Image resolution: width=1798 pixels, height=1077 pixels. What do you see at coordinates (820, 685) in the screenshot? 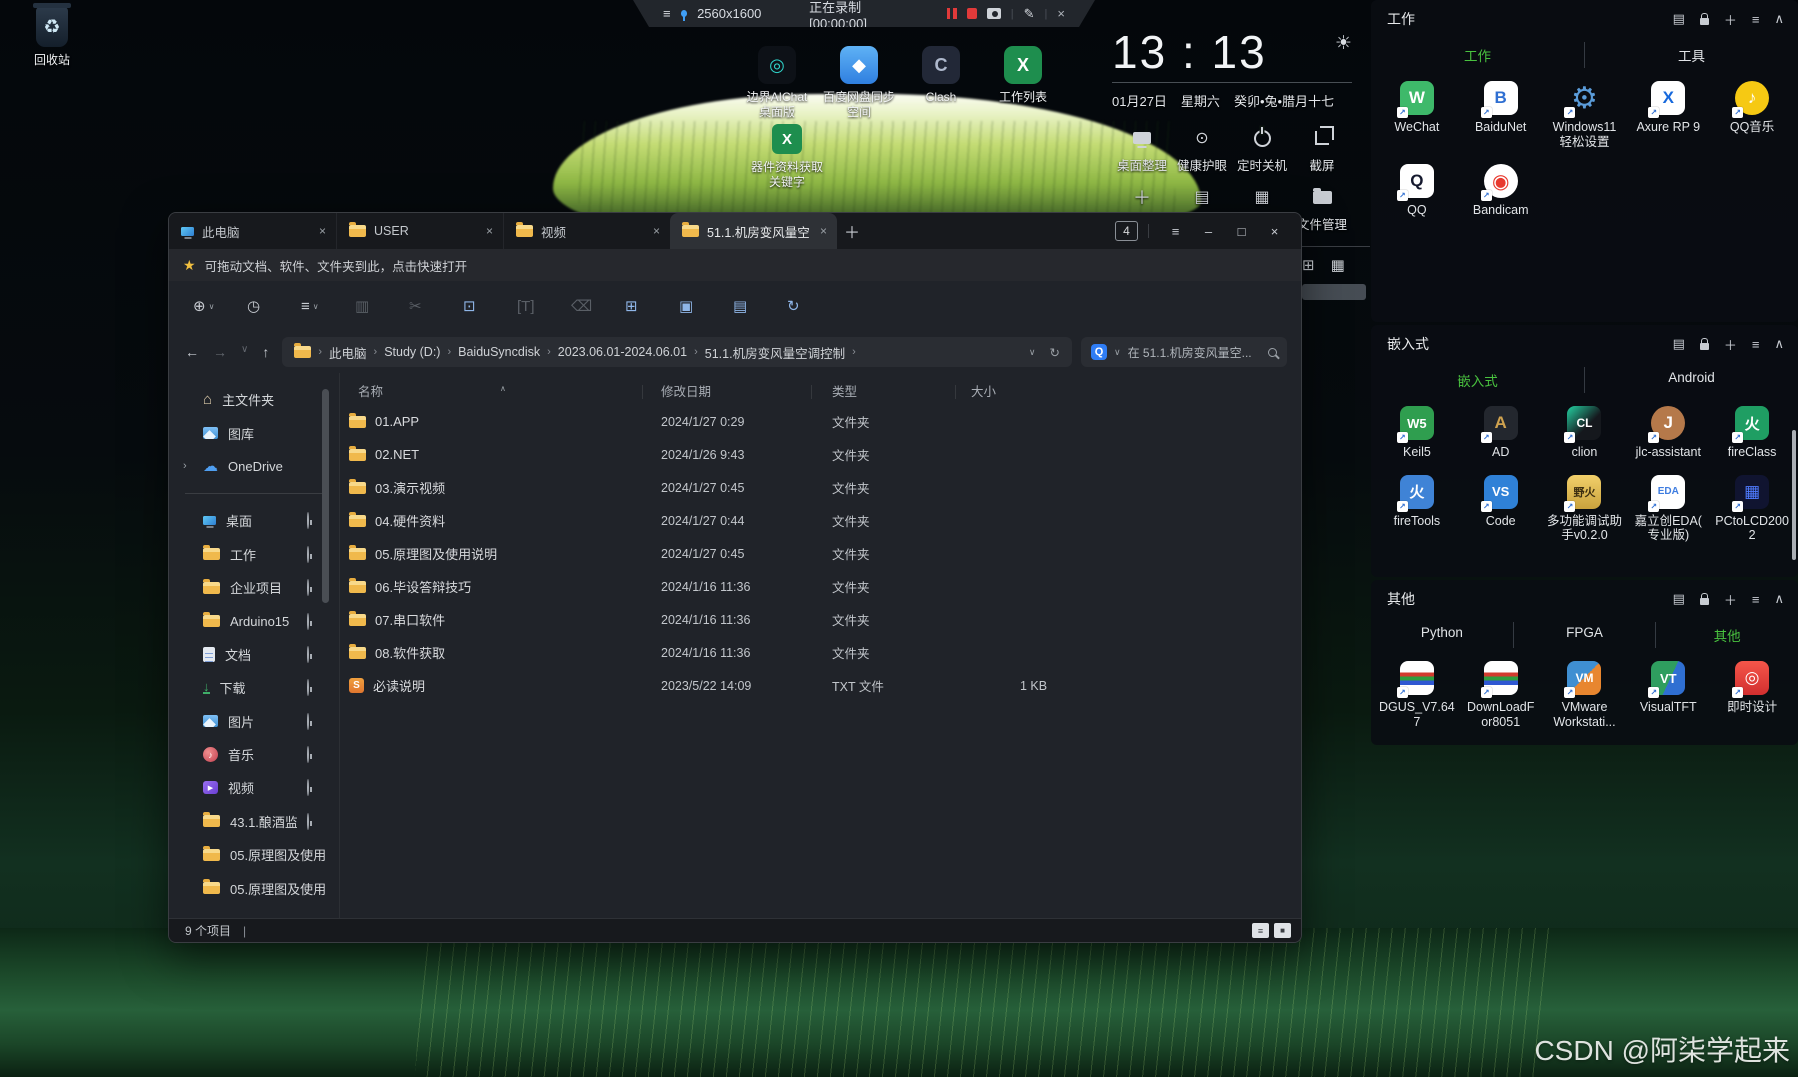
I see `file-row: S 必读说明 2023/5/22 14:09 TXT 文件 1 KB` at bounding box center [820, 685].